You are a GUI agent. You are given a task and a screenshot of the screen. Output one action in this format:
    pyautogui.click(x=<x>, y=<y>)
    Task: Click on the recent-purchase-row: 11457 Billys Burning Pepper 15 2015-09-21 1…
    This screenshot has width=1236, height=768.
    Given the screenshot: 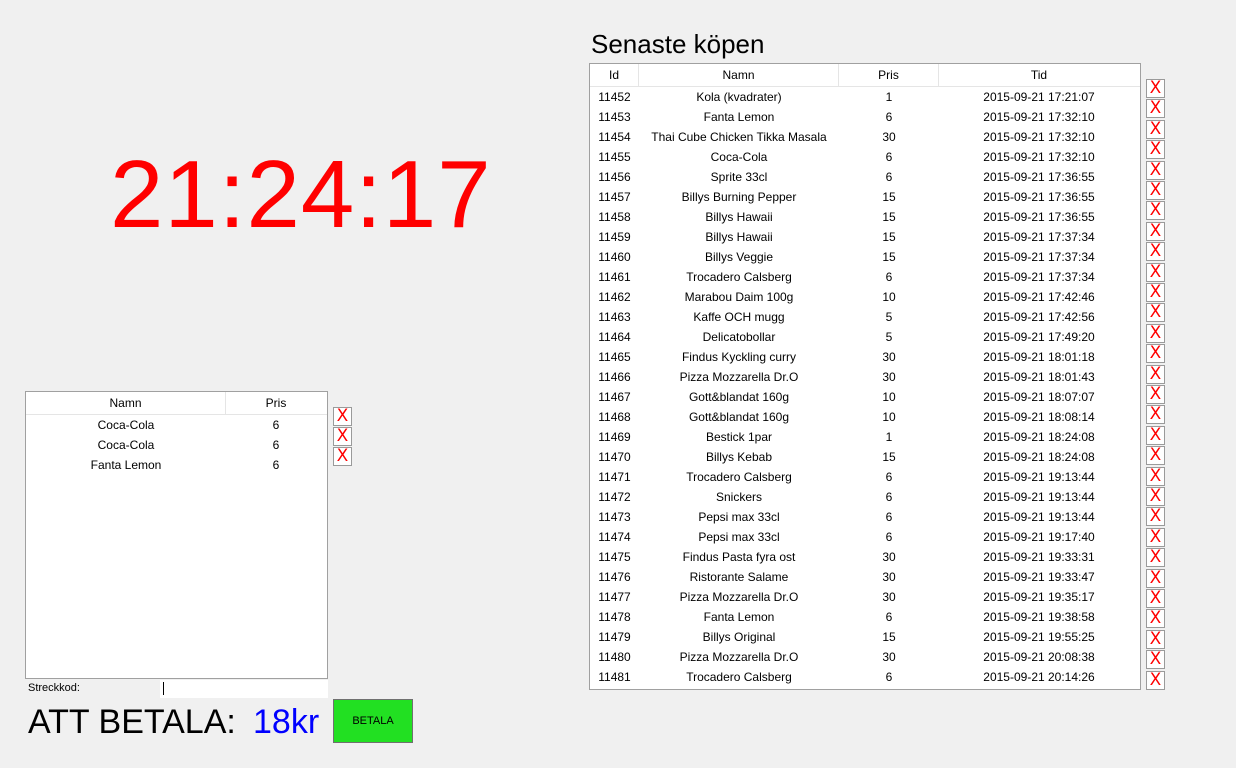 What is the action you would take?
    pyautogui.click(x=865, y=197)
    